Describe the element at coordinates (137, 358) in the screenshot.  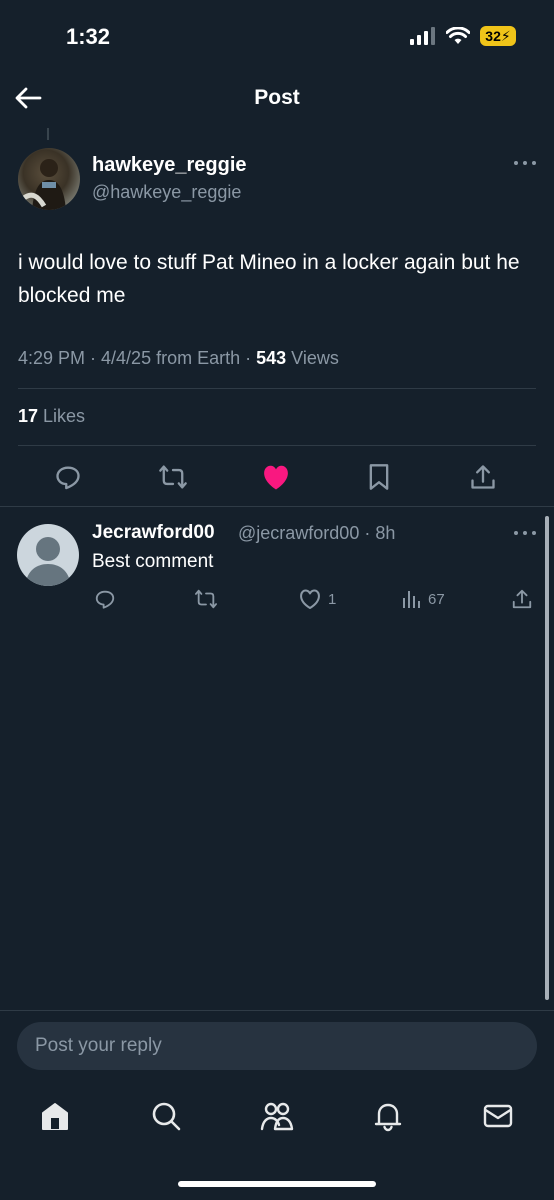
I see `post-timestamp: 4:29 PM · 4/4/25 from Earth ·` at that location.